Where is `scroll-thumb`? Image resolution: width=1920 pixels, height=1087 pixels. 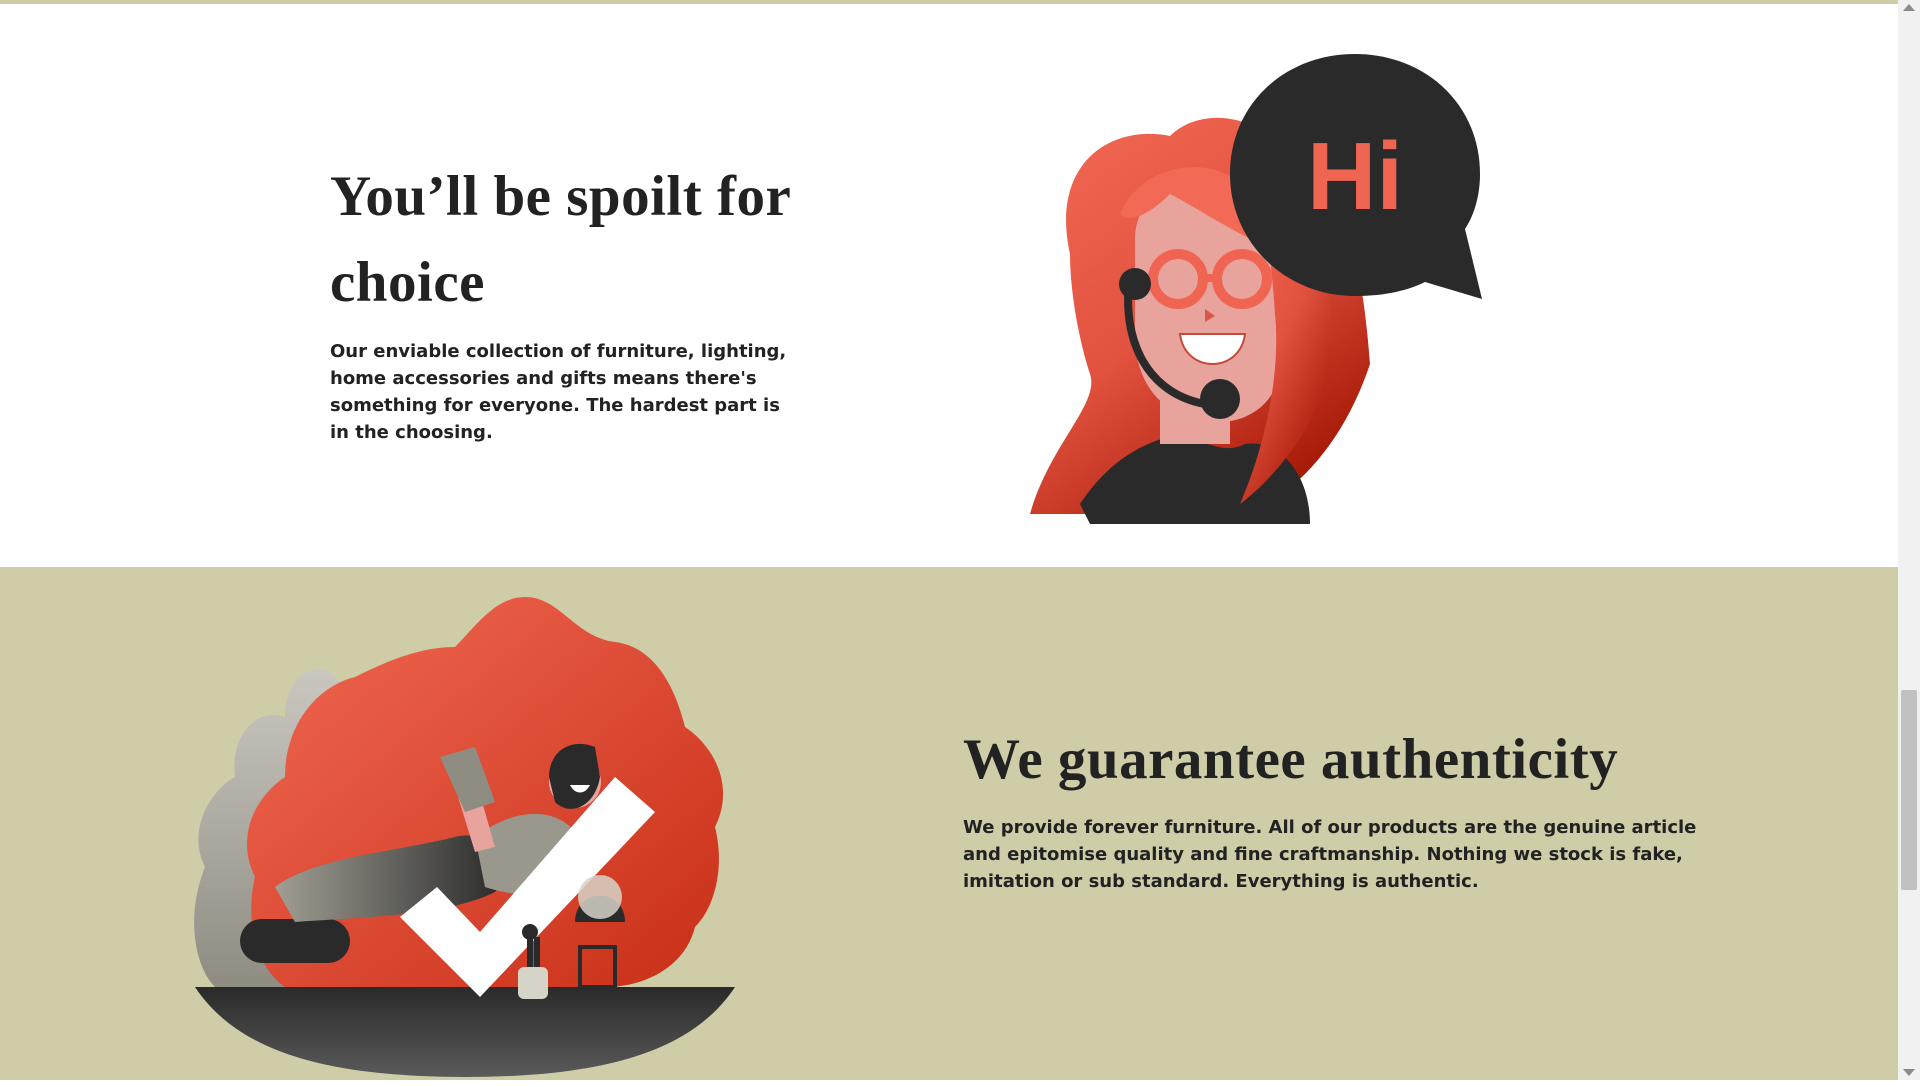 scroll-thumb is located at coordinates (1909, 790).